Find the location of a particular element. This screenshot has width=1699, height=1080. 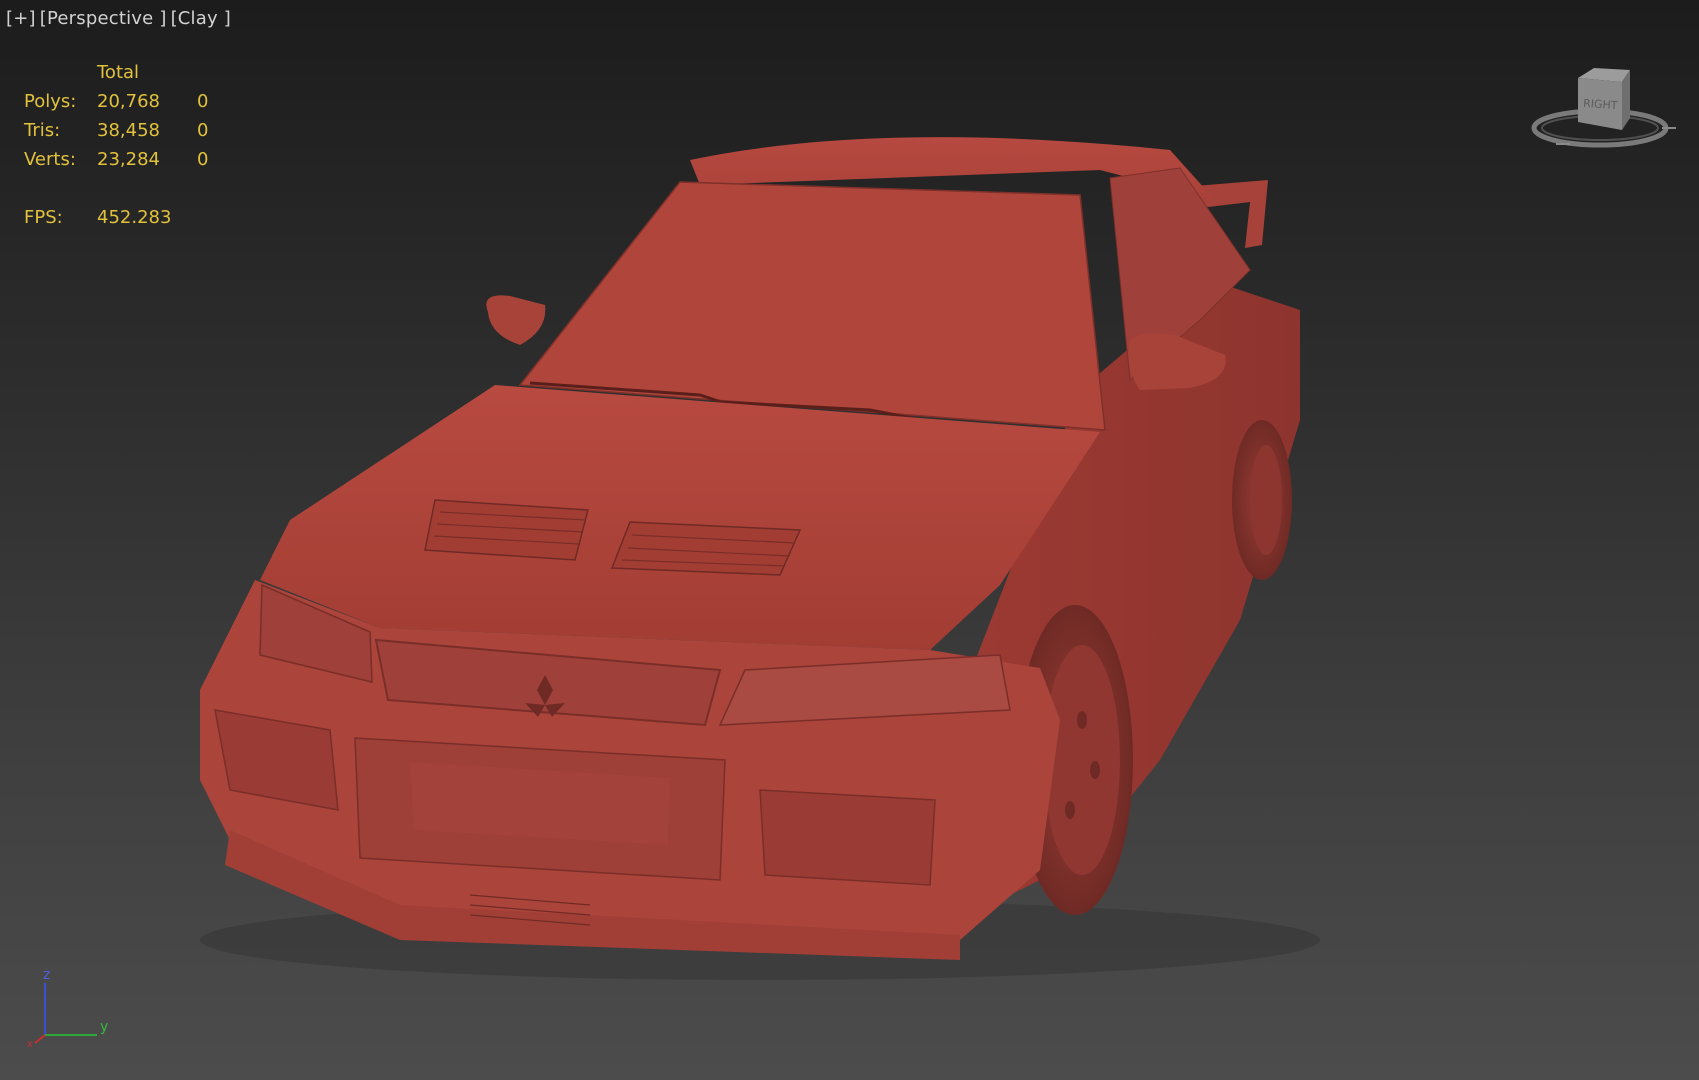

stats-row-fps: FPS: 452.283 is located at coordinates (134, 218).